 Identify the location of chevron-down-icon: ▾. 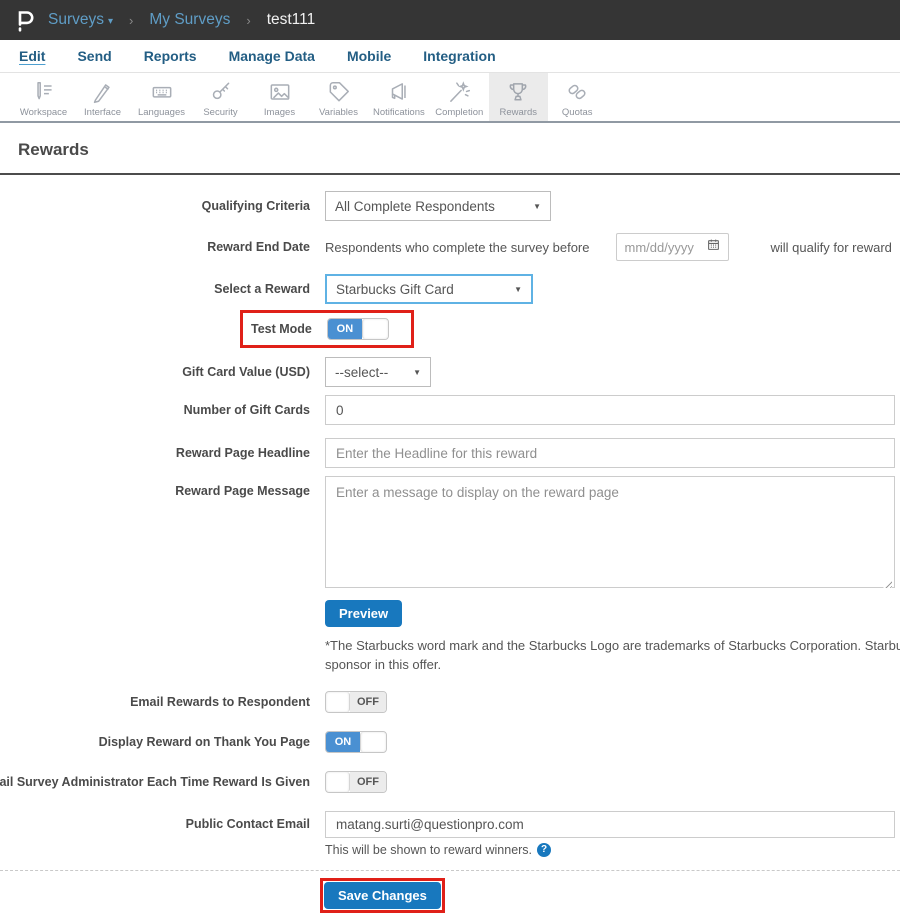
(111, 21).